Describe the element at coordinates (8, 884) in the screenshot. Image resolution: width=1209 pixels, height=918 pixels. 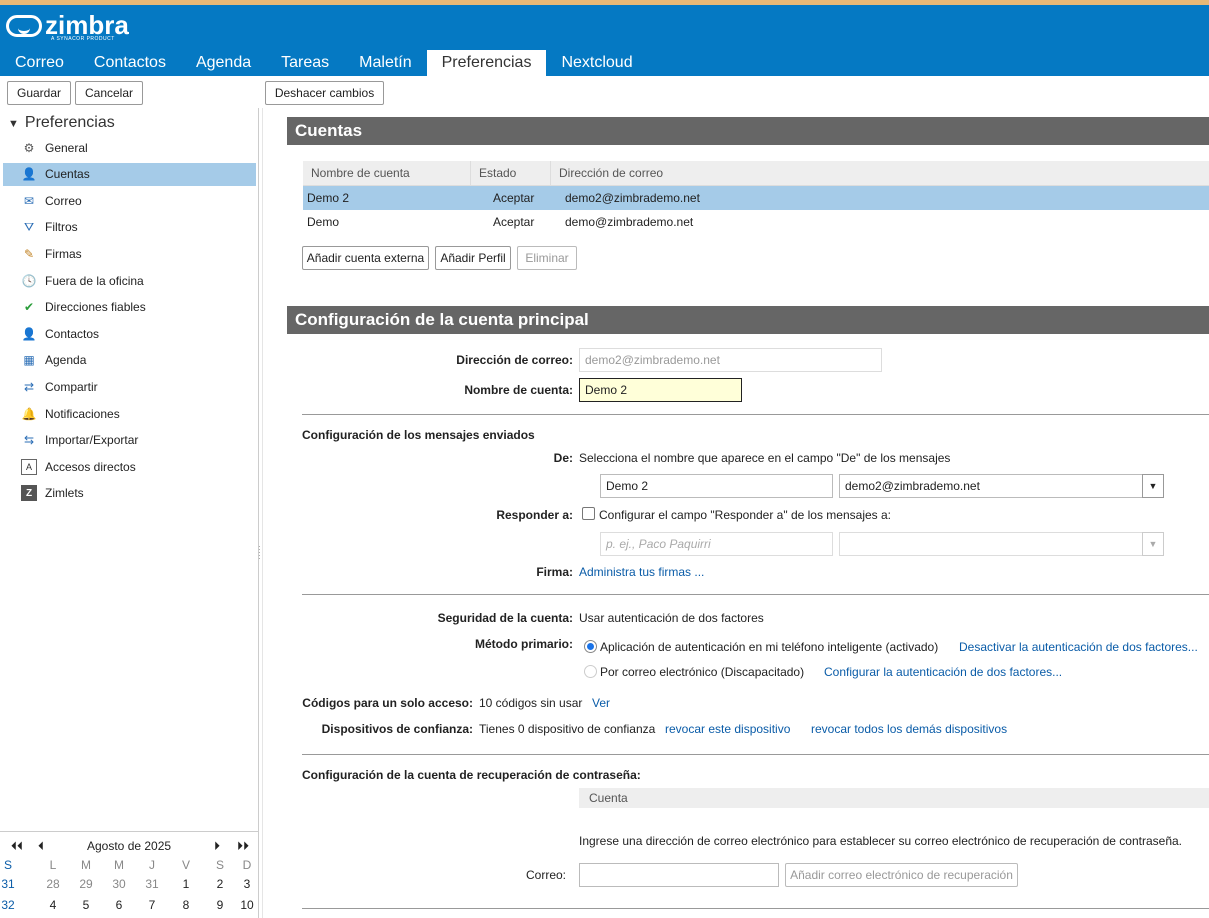
I see `week-number: 31` at that location.